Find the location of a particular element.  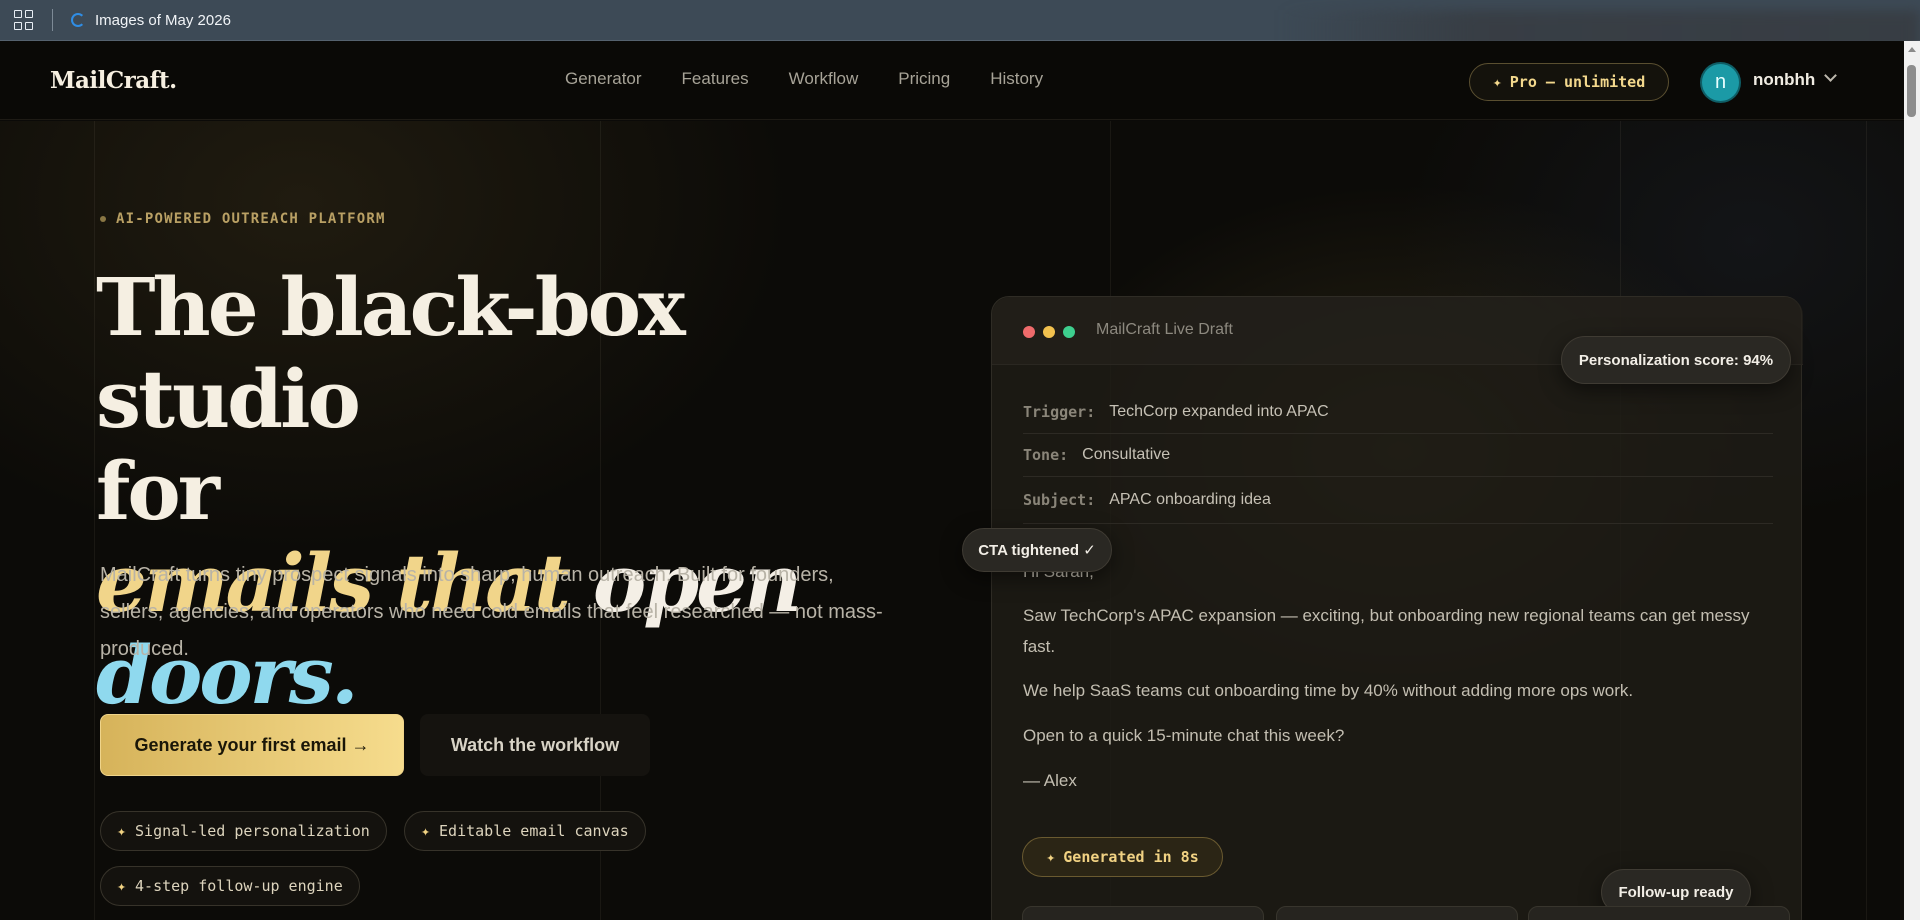

nav-workflow: Workflow is located at coordinates (824, 79).